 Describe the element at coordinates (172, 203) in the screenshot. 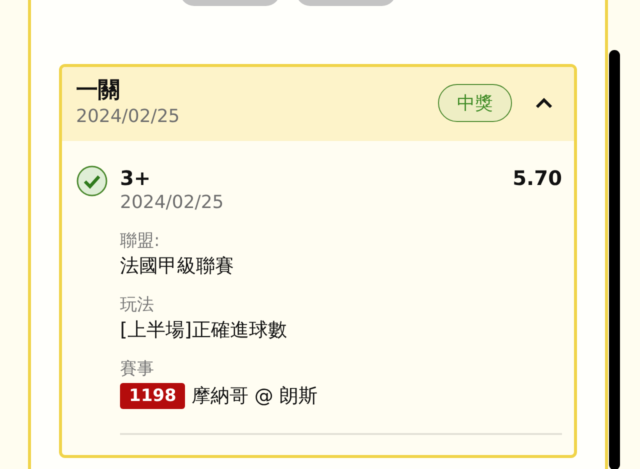

I see `match-date: 2024/02/25` at that location.